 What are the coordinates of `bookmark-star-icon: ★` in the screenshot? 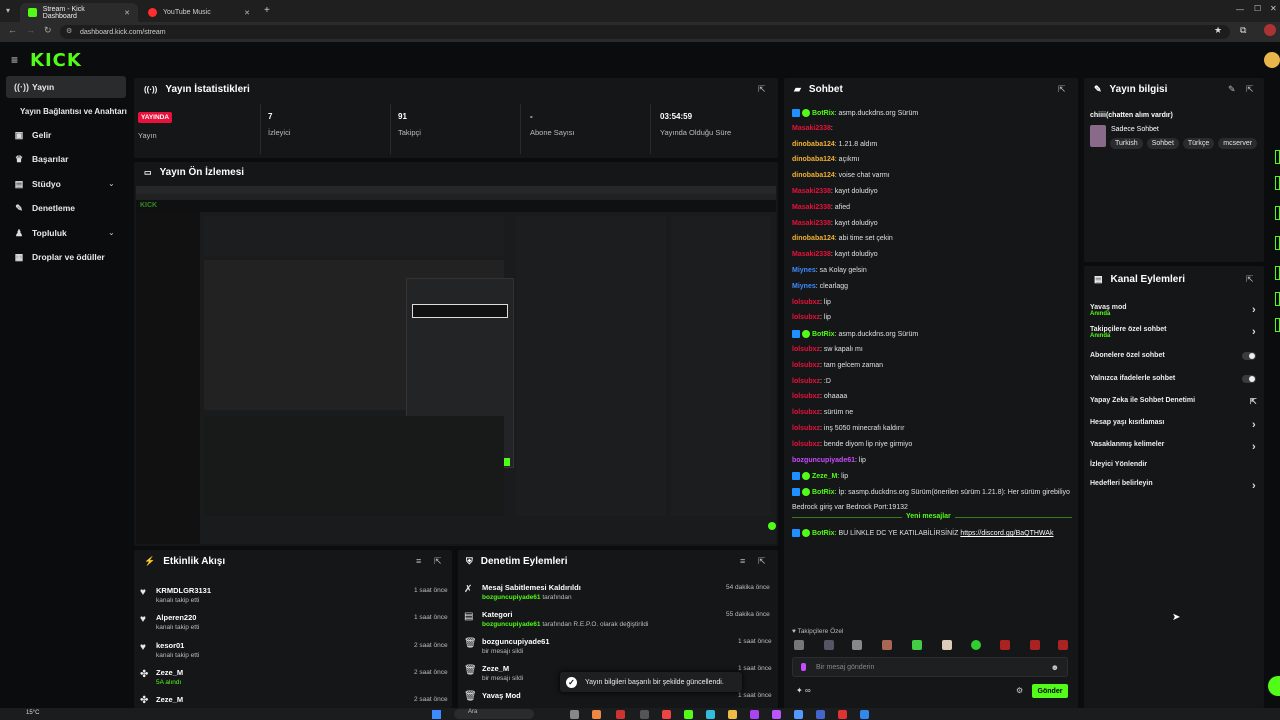 It's located at (1218, 30).